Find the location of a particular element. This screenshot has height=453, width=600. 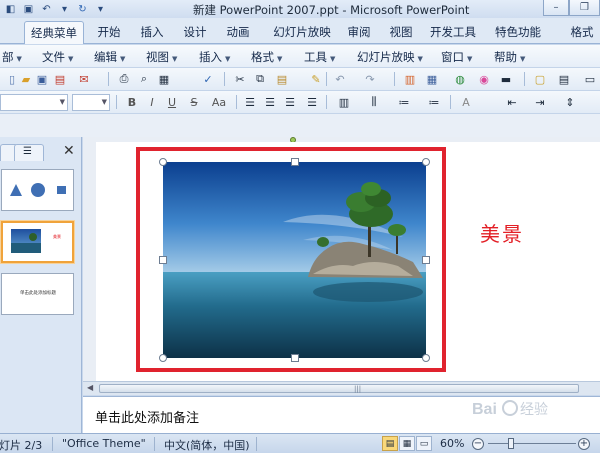

resize-handle-bottom-right is located at coordinates (426, 358).